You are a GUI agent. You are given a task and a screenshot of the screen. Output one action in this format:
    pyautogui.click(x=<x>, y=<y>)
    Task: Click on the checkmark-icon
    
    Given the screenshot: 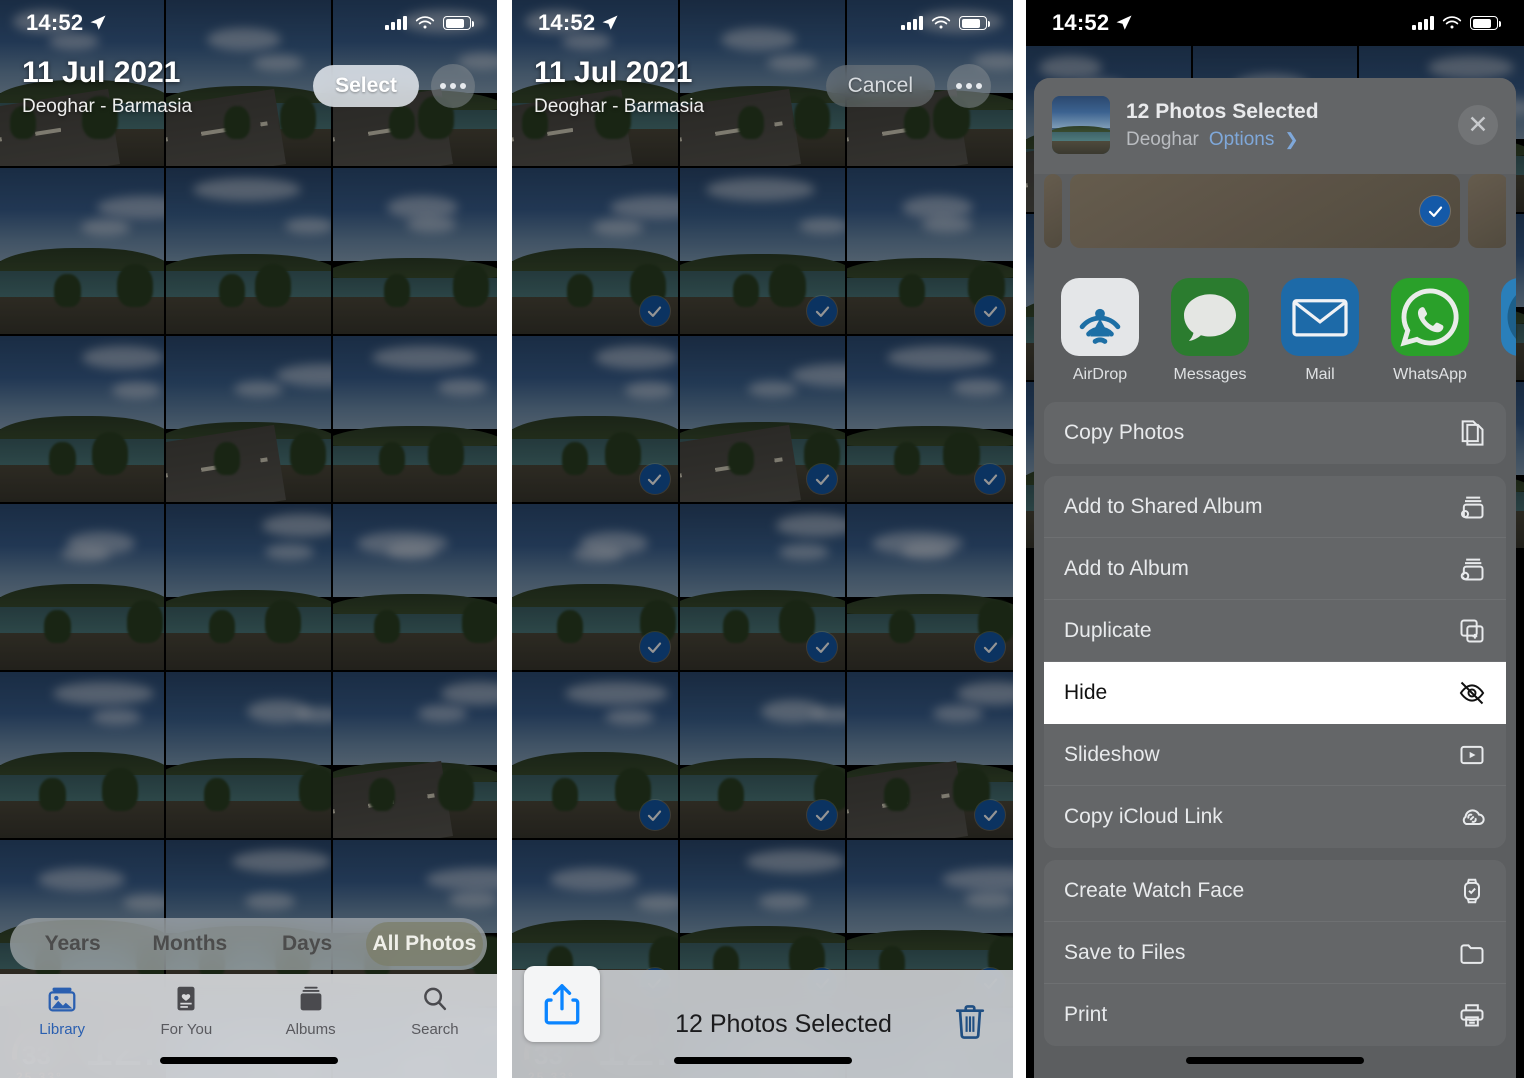 What is the action you would take?
    pyautogui.click(x=1435, y=211)
    